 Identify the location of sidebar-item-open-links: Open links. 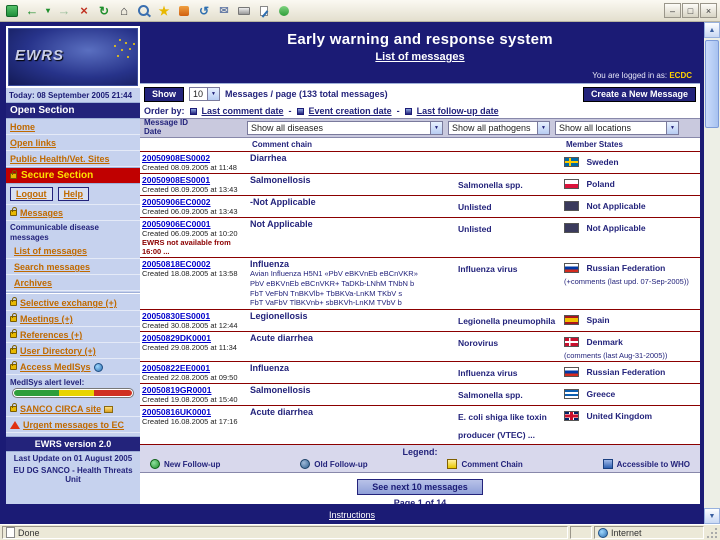
(73, 143).